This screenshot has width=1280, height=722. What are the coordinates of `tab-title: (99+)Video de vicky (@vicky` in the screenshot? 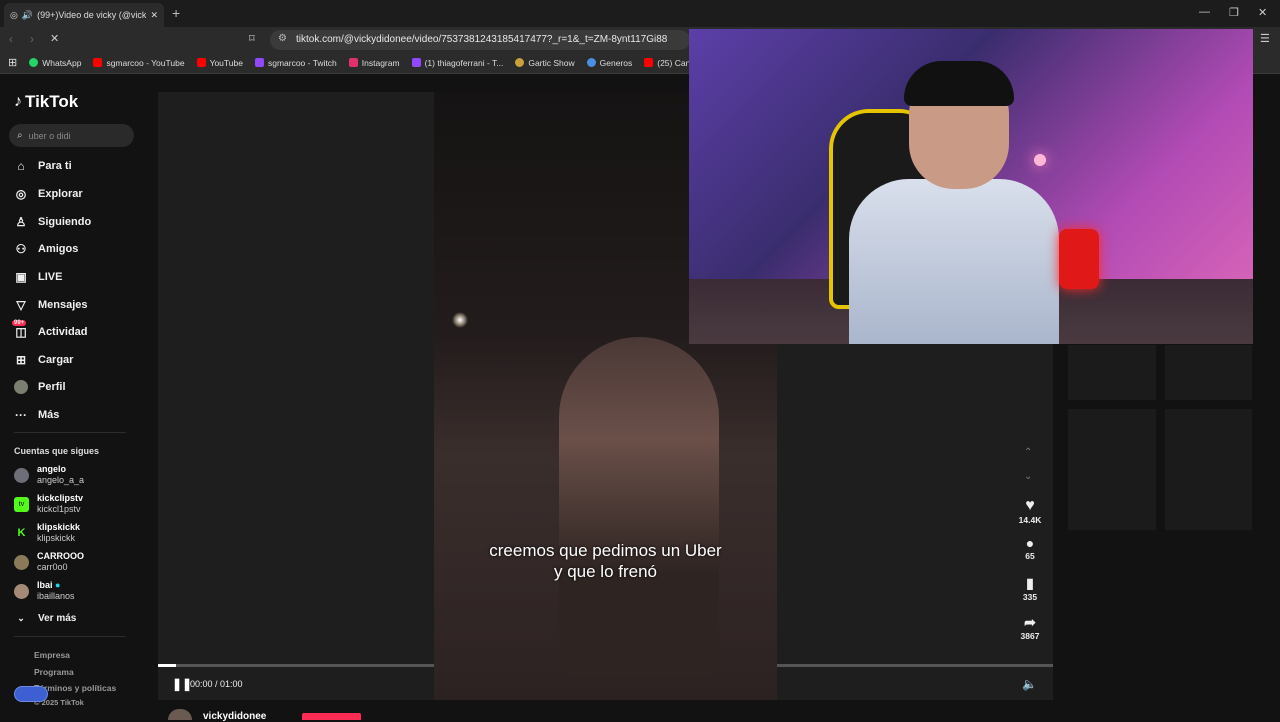 It's located at (92, 15).